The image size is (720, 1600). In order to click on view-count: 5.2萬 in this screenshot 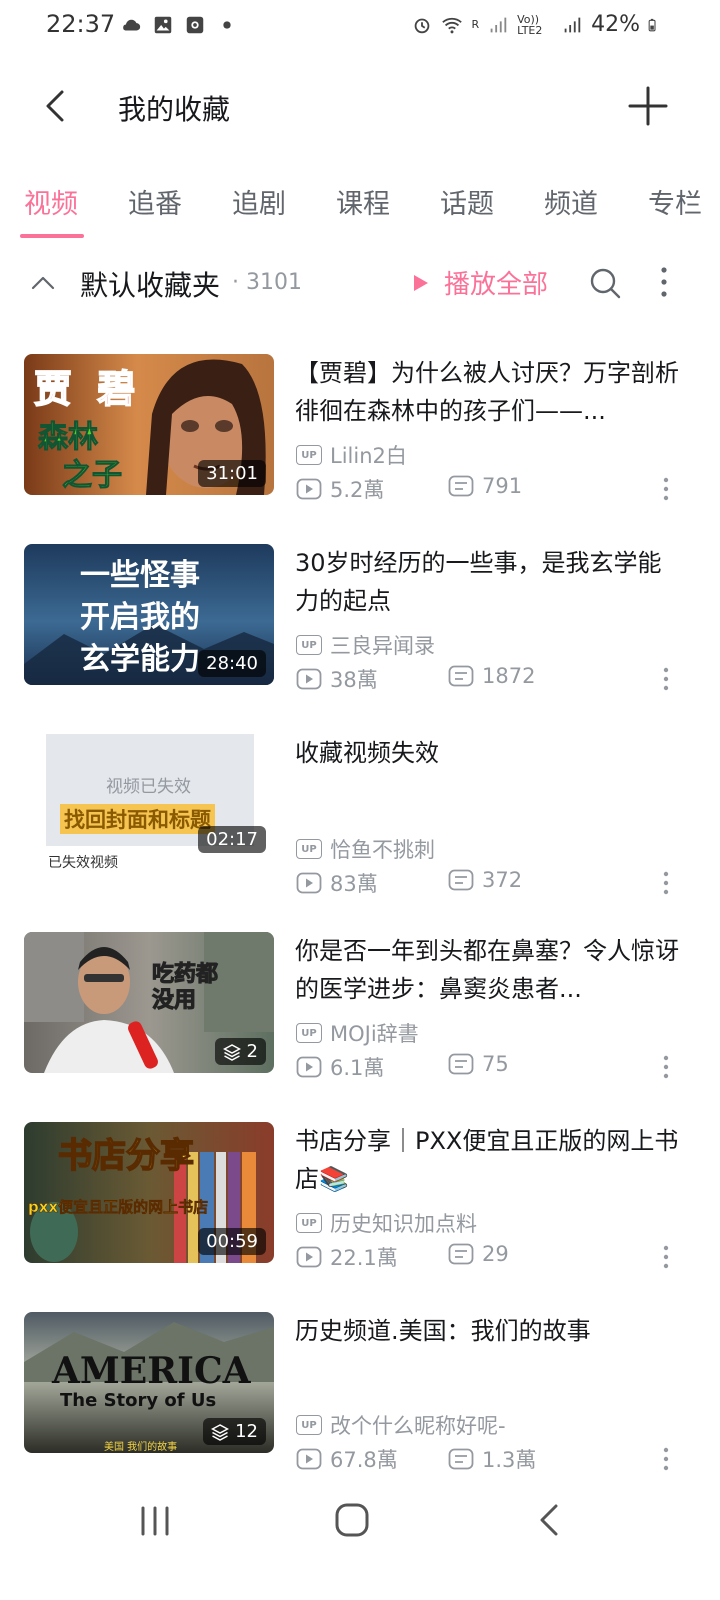, I will do `click(340, 489)`.